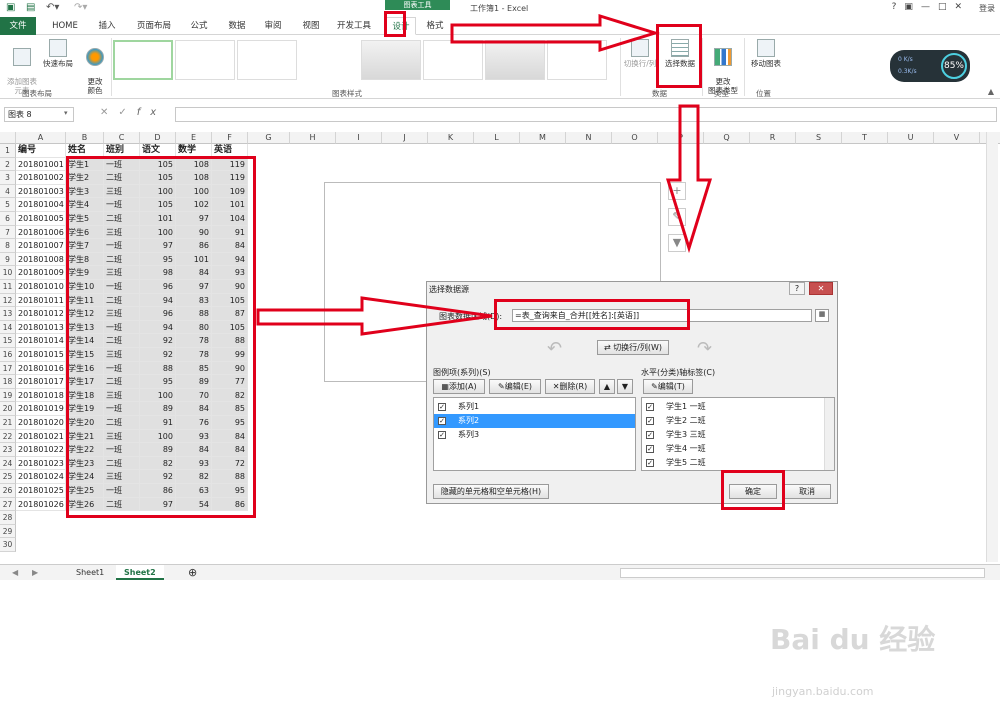 The image size is (1000, 724). I want to click on column-header: D, so click(158, 138).